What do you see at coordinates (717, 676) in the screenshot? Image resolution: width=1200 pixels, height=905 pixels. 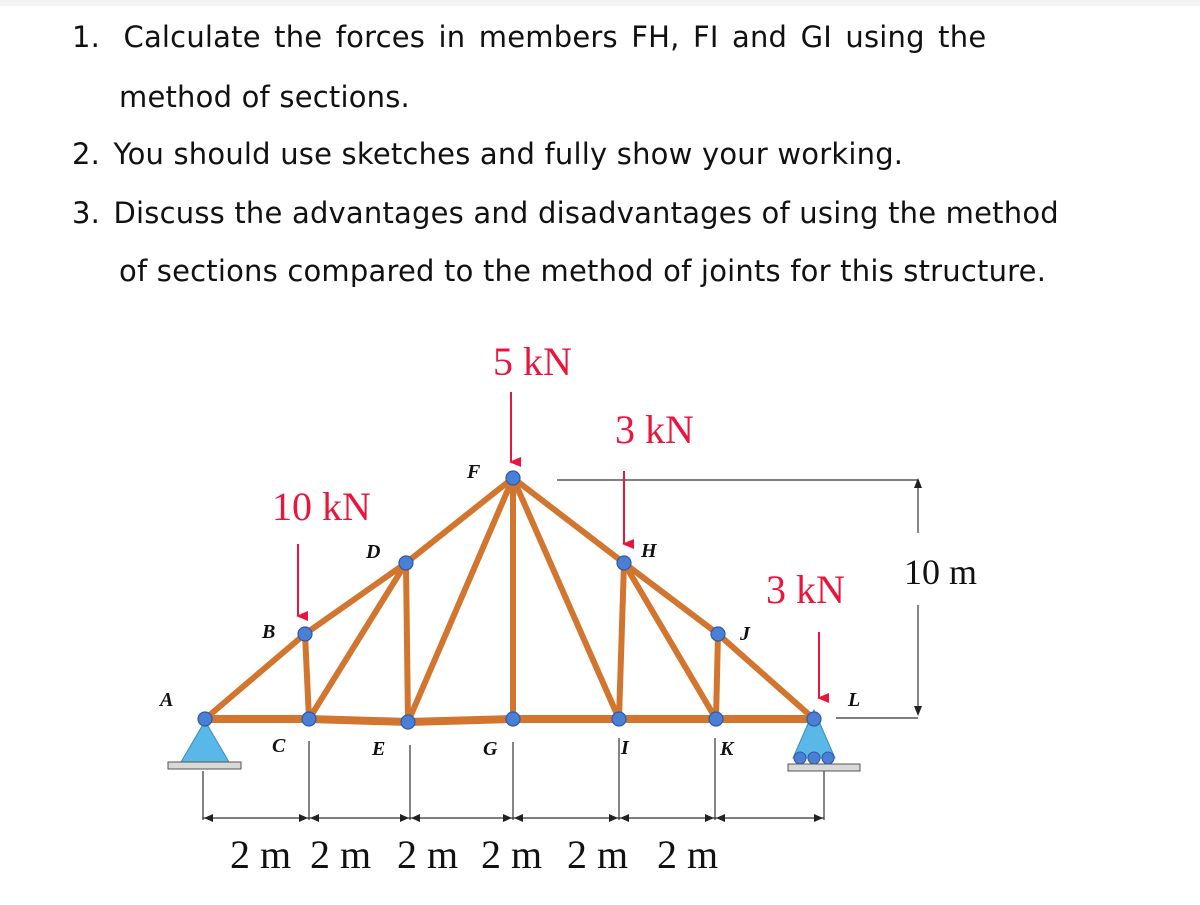 I see `member-JK` at bounding box center [717, 676].